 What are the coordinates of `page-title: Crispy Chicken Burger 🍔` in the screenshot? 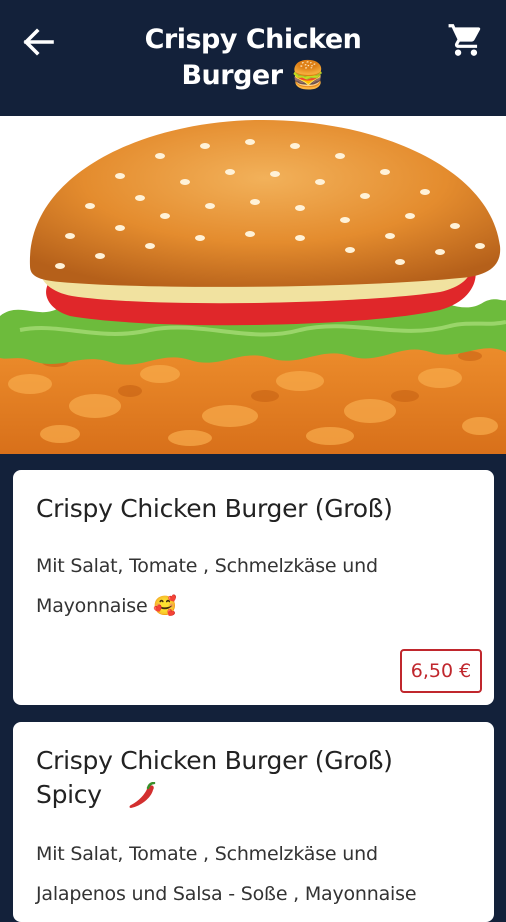 It's located at (253, 58).